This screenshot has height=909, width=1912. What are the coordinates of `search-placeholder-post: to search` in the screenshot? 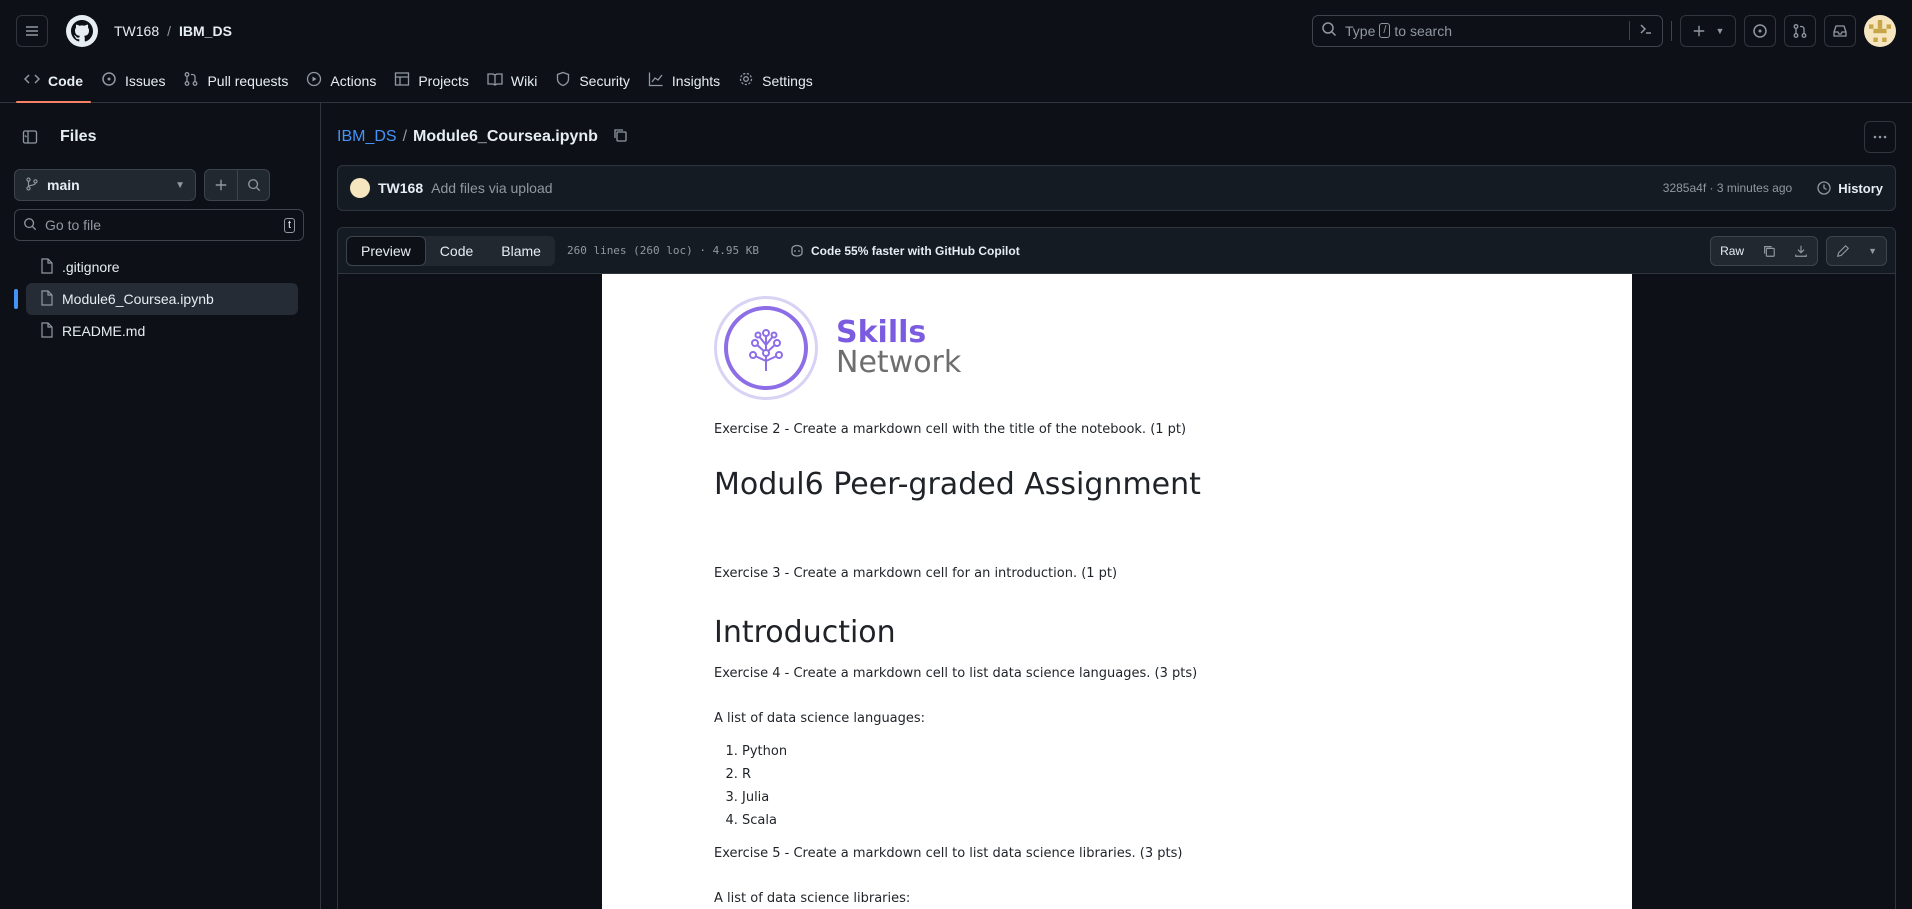 It's located at (1423, 30).